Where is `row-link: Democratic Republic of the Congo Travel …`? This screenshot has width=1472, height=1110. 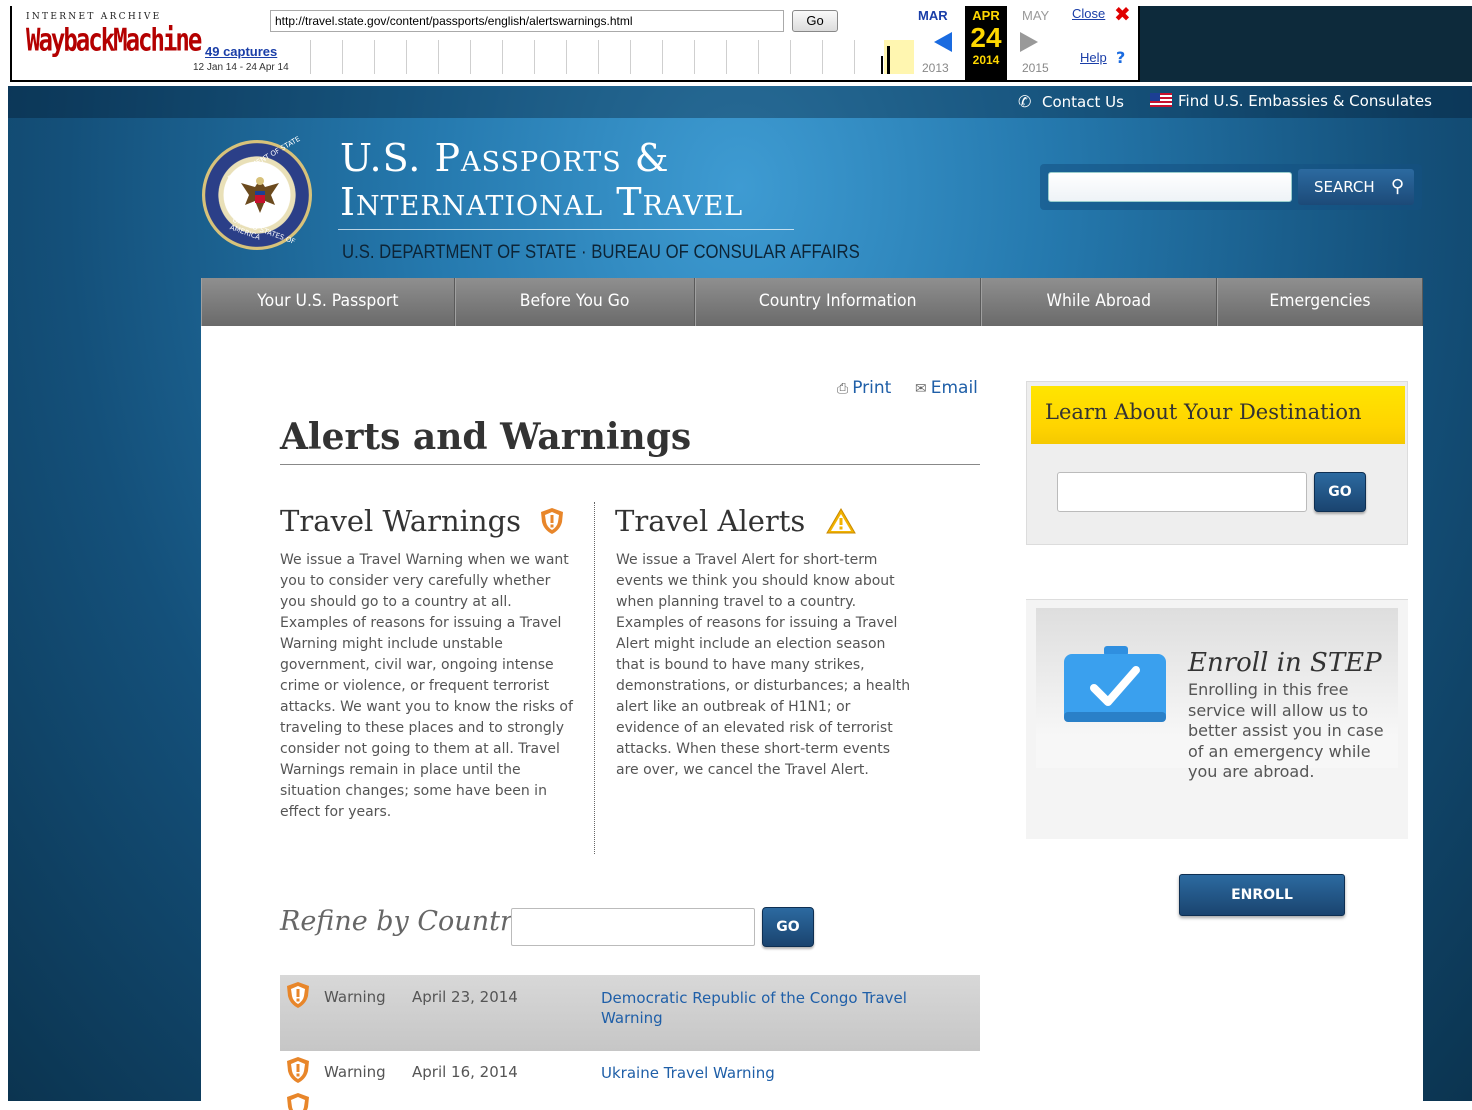 row-link: Democratic Republic of the Congo Travel … is located at coordinates (766, 1008).